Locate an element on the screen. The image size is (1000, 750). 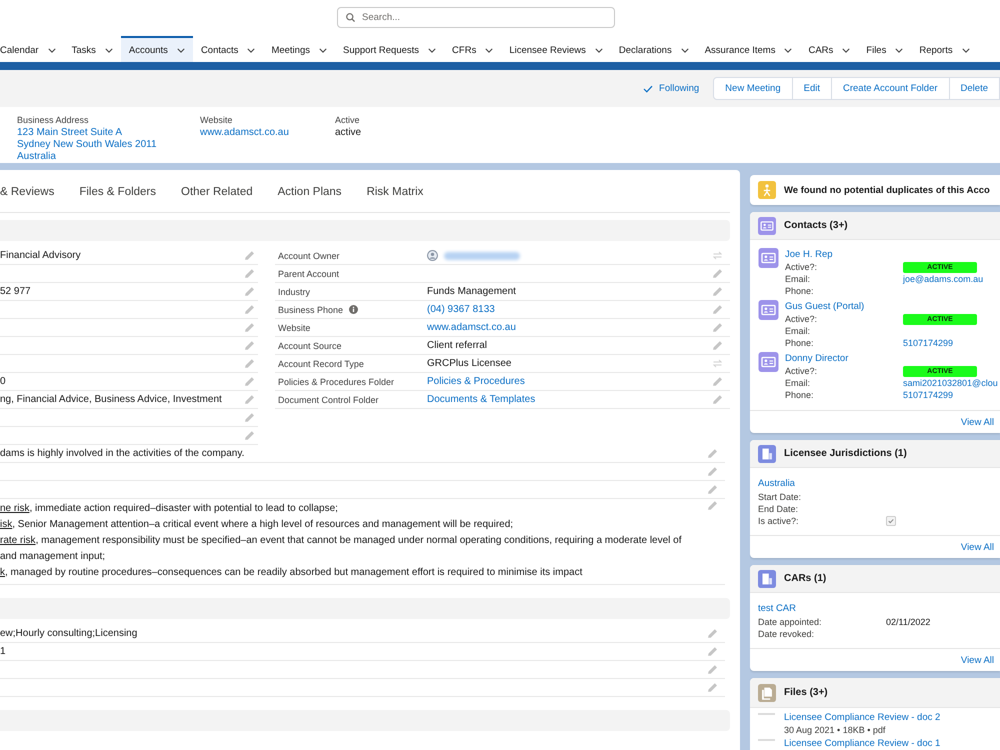
field-label: Business Phone is located at coordinates (311, 309).